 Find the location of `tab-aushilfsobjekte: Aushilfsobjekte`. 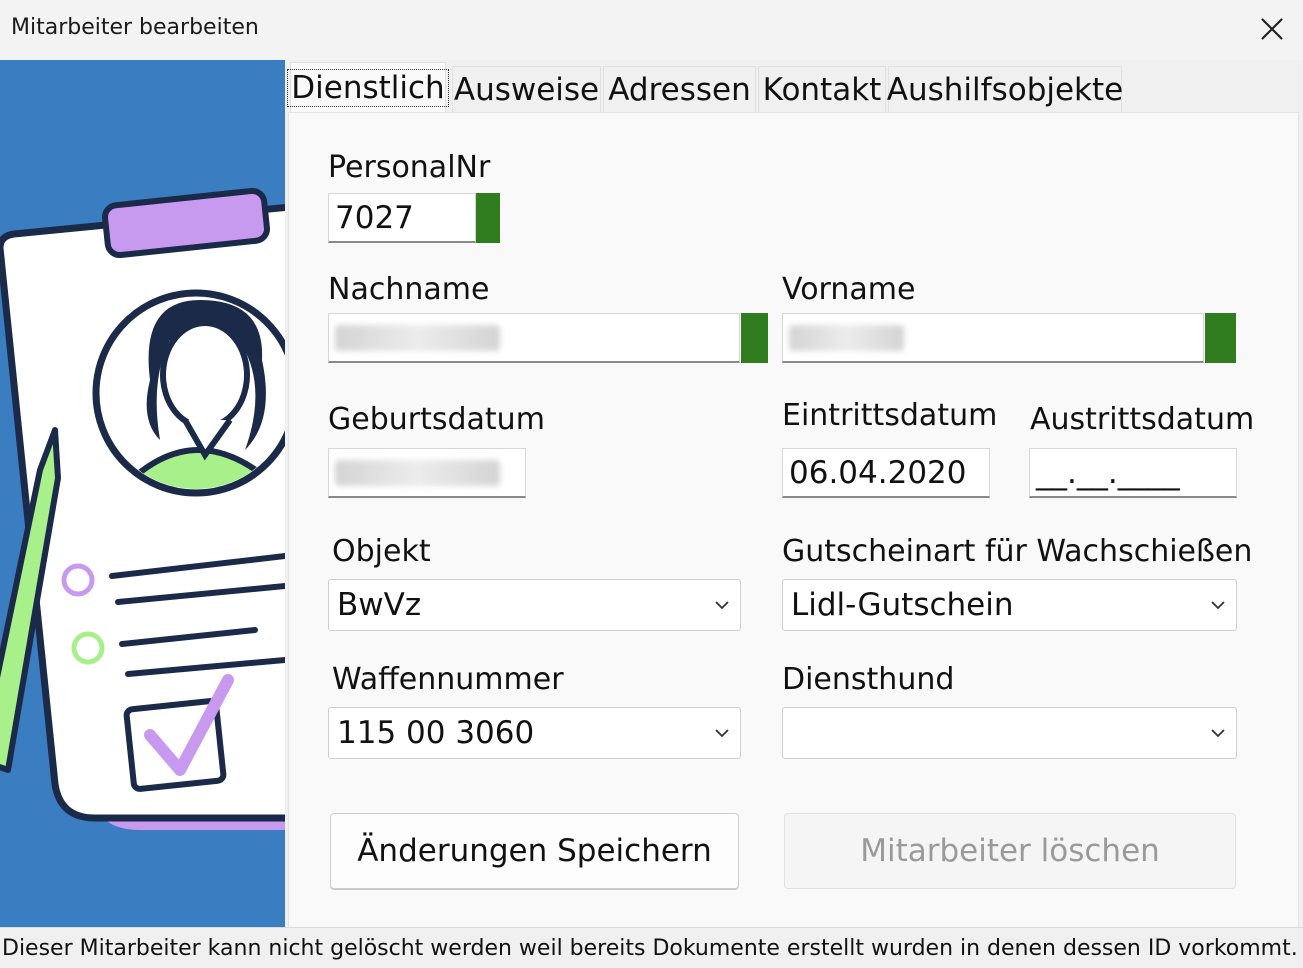

tab-aushilfsobjekte: Aushilfsobjekte is located at coordinates (1005, 89).